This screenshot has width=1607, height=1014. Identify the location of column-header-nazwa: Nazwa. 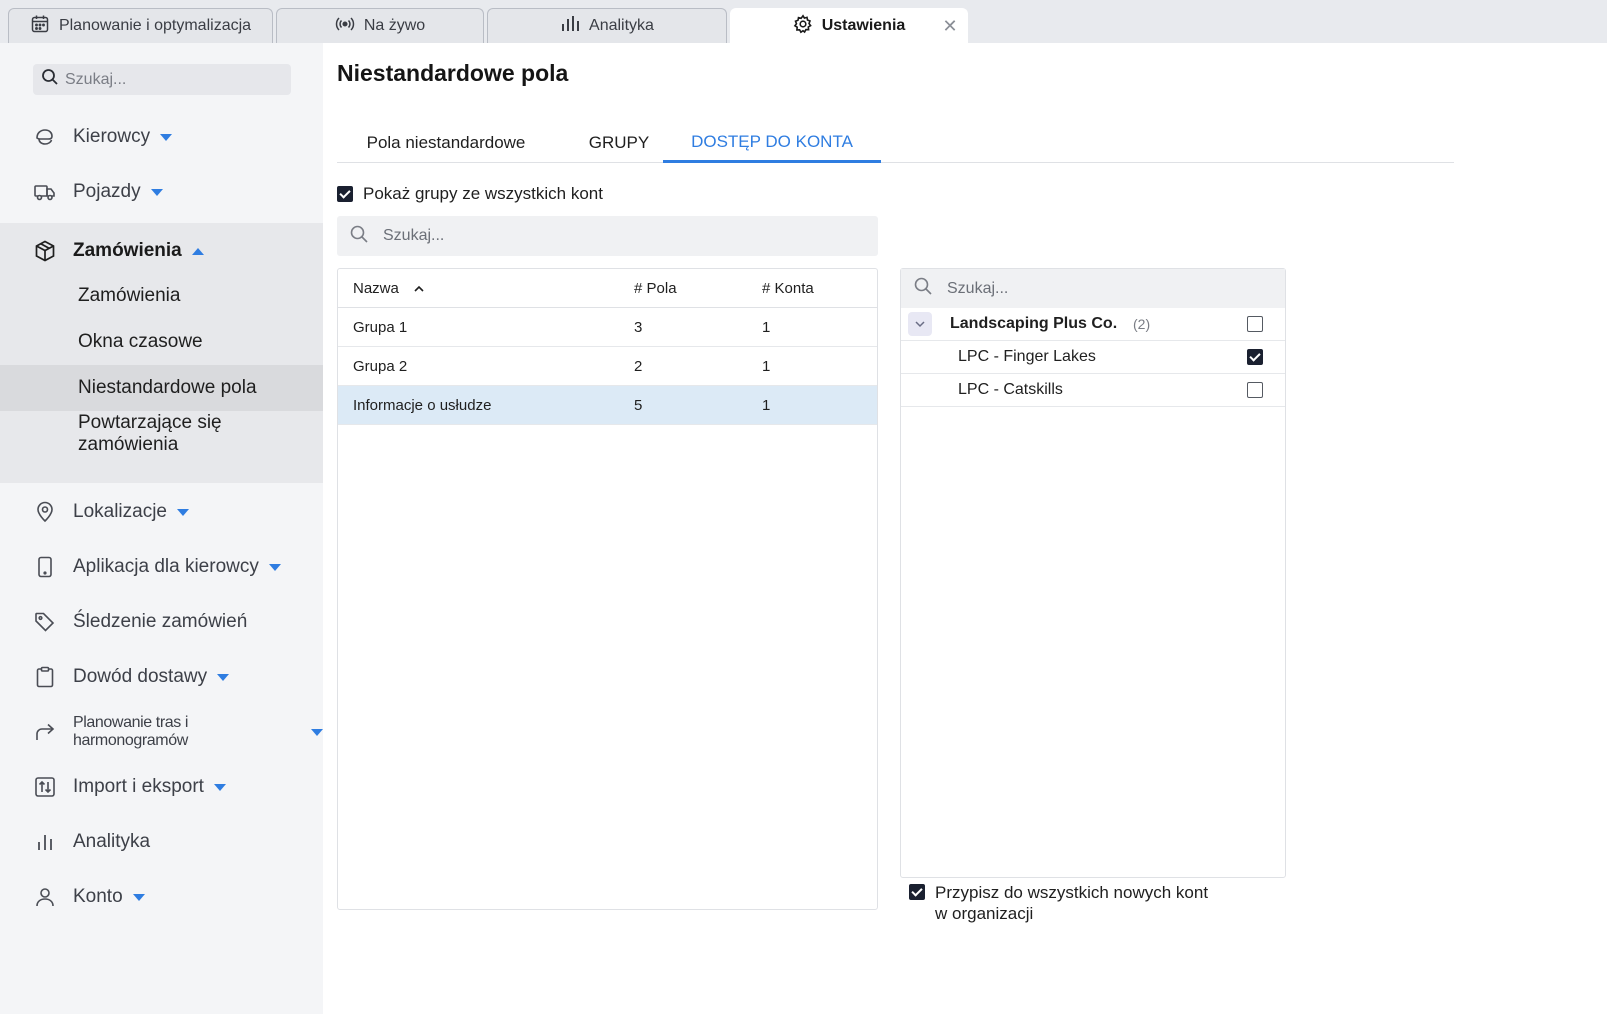
(389, 288).